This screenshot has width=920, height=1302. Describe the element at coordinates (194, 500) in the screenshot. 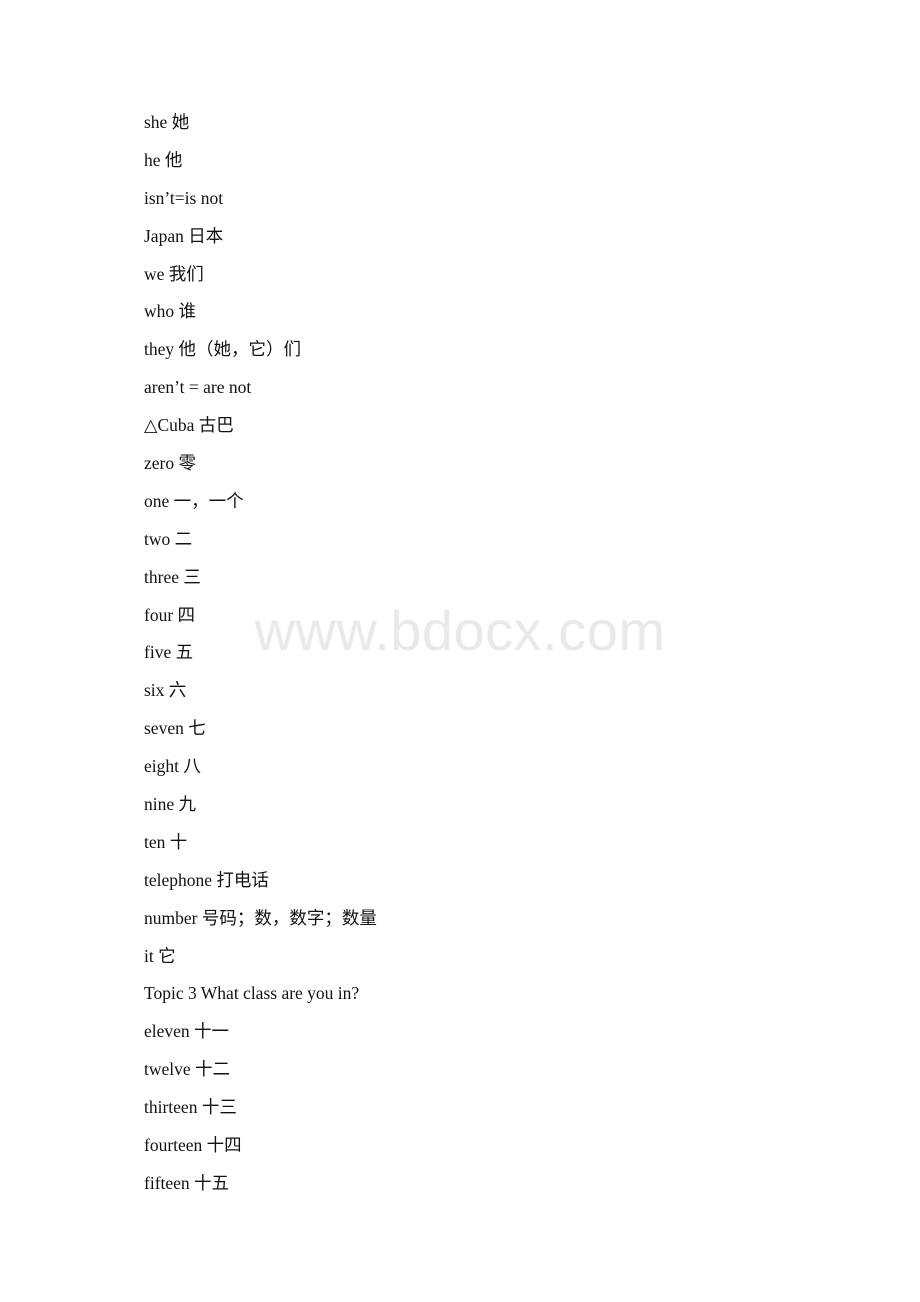

I see `vocabulary-line: one 一，一个` at that location.